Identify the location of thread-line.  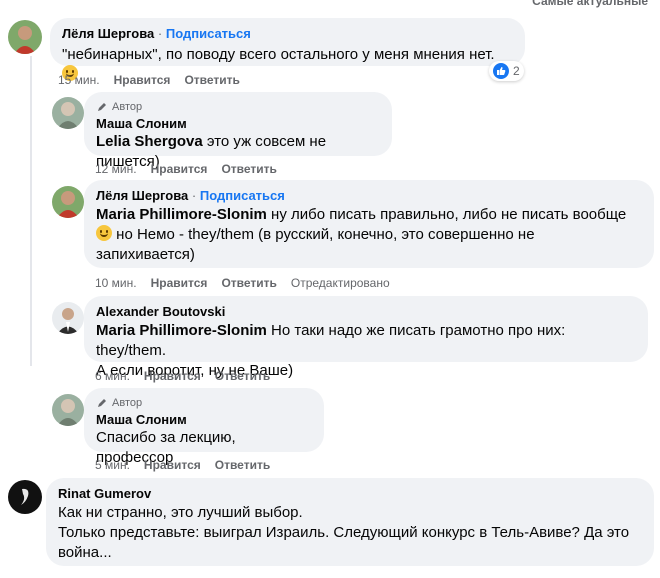
(31, 211).